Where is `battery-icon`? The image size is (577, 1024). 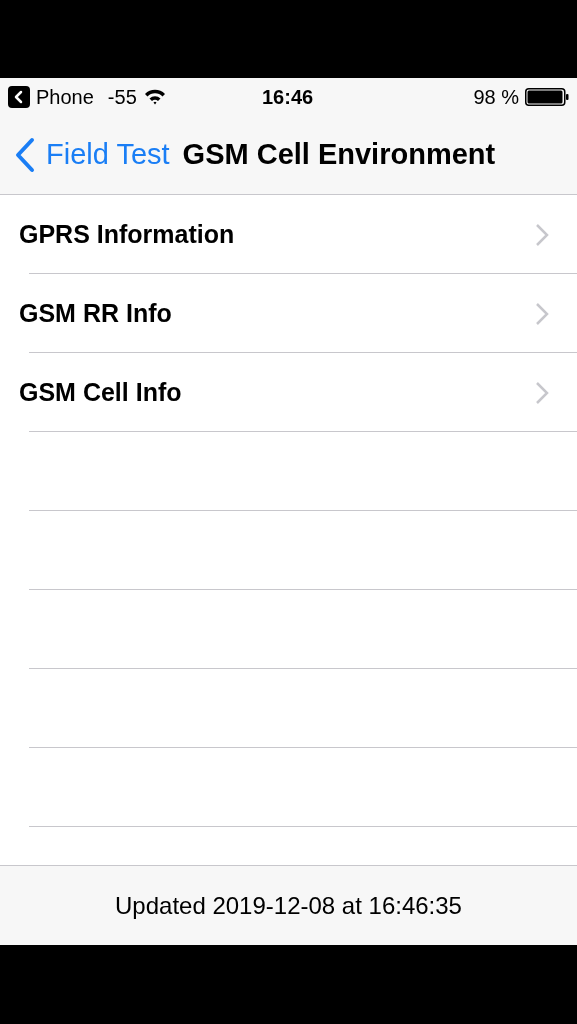
battery-icon is located at coordinates (547, 97).